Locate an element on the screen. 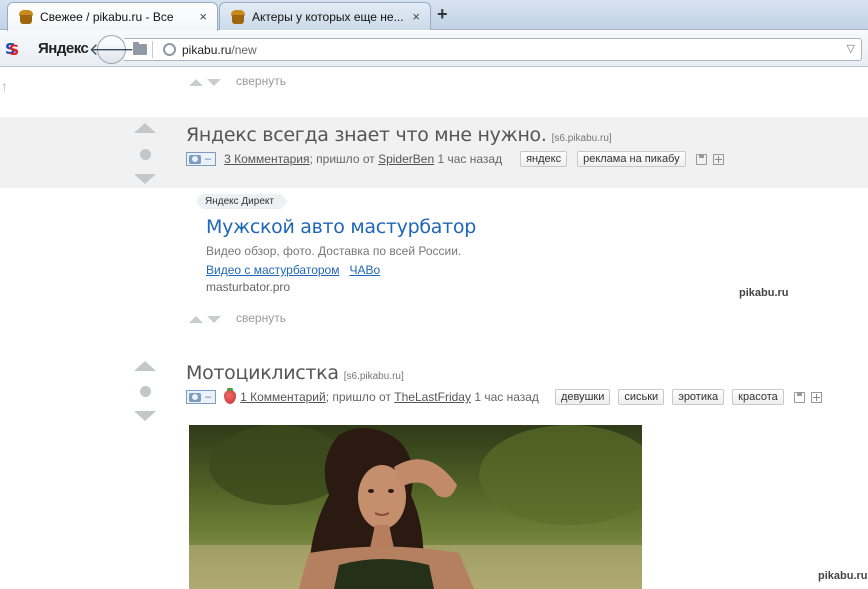  url-host: pikabu.ru is located at coordinates (207, 50).